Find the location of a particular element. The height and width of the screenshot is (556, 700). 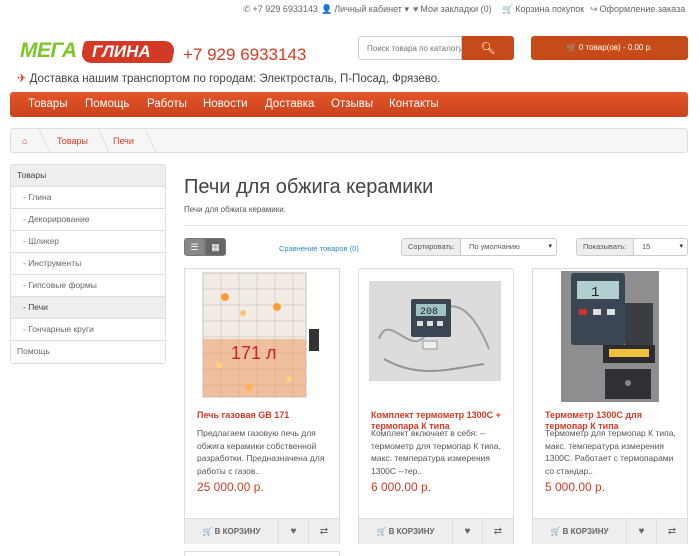

product-price: 25 000.00 р. is located at coordinates (230, 487).